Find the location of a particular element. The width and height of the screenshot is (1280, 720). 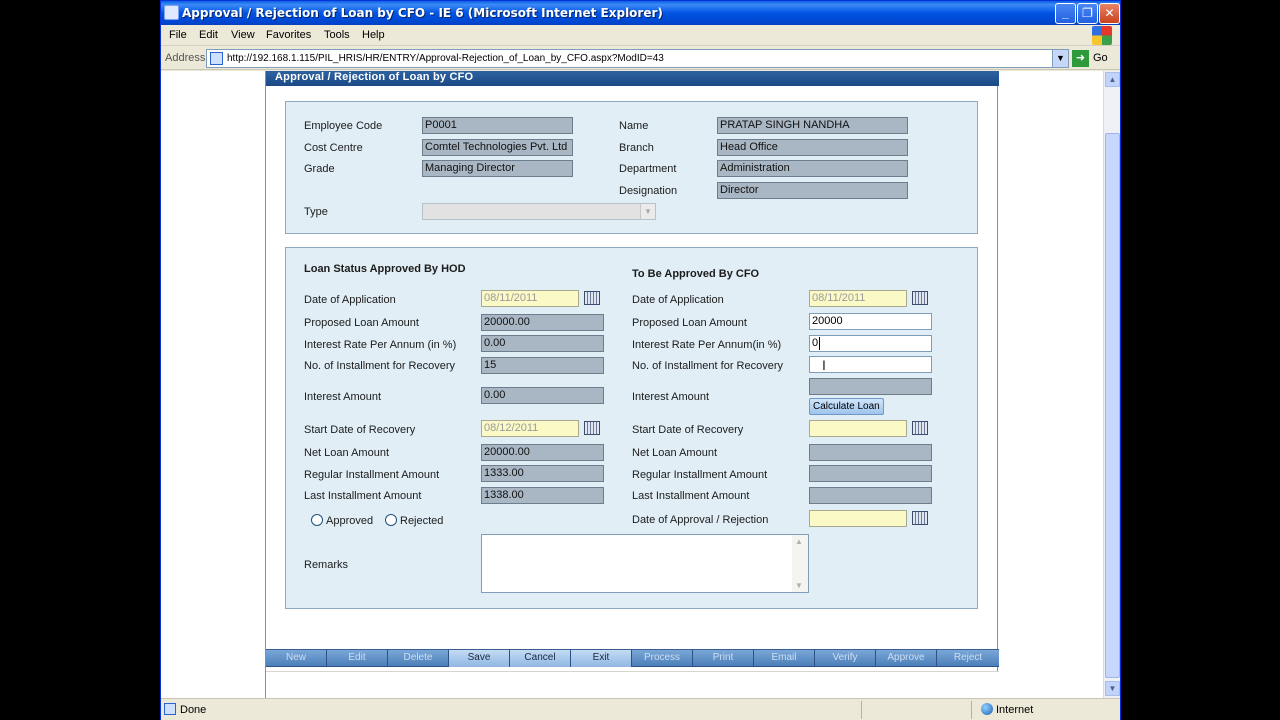

hod-date-field: 08/11/2011 is located at coordinates (530, 298).